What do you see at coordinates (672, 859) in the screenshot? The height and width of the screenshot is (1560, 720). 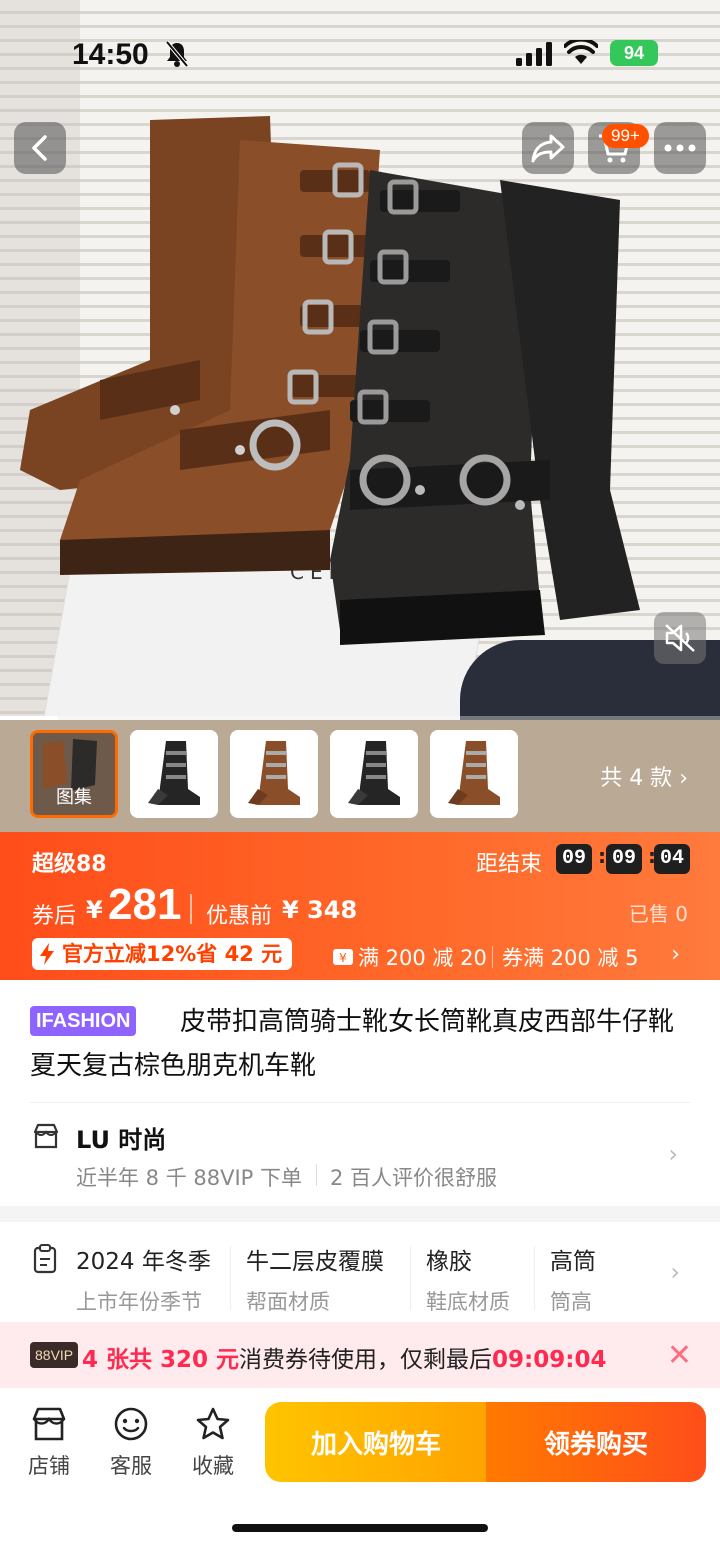 I see `countdown-seconds: 04` at bounding box center [672, 859].